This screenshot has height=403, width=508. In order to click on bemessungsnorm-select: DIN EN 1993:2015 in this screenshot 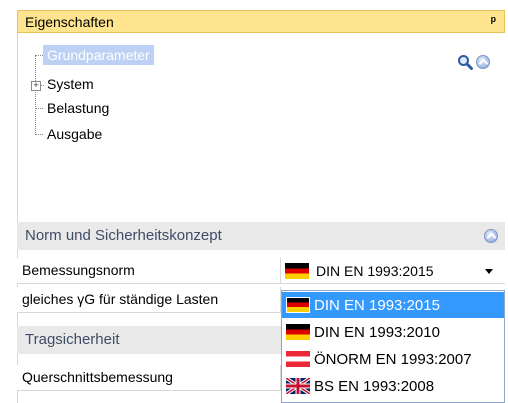, I will do `click(393, 271)`.